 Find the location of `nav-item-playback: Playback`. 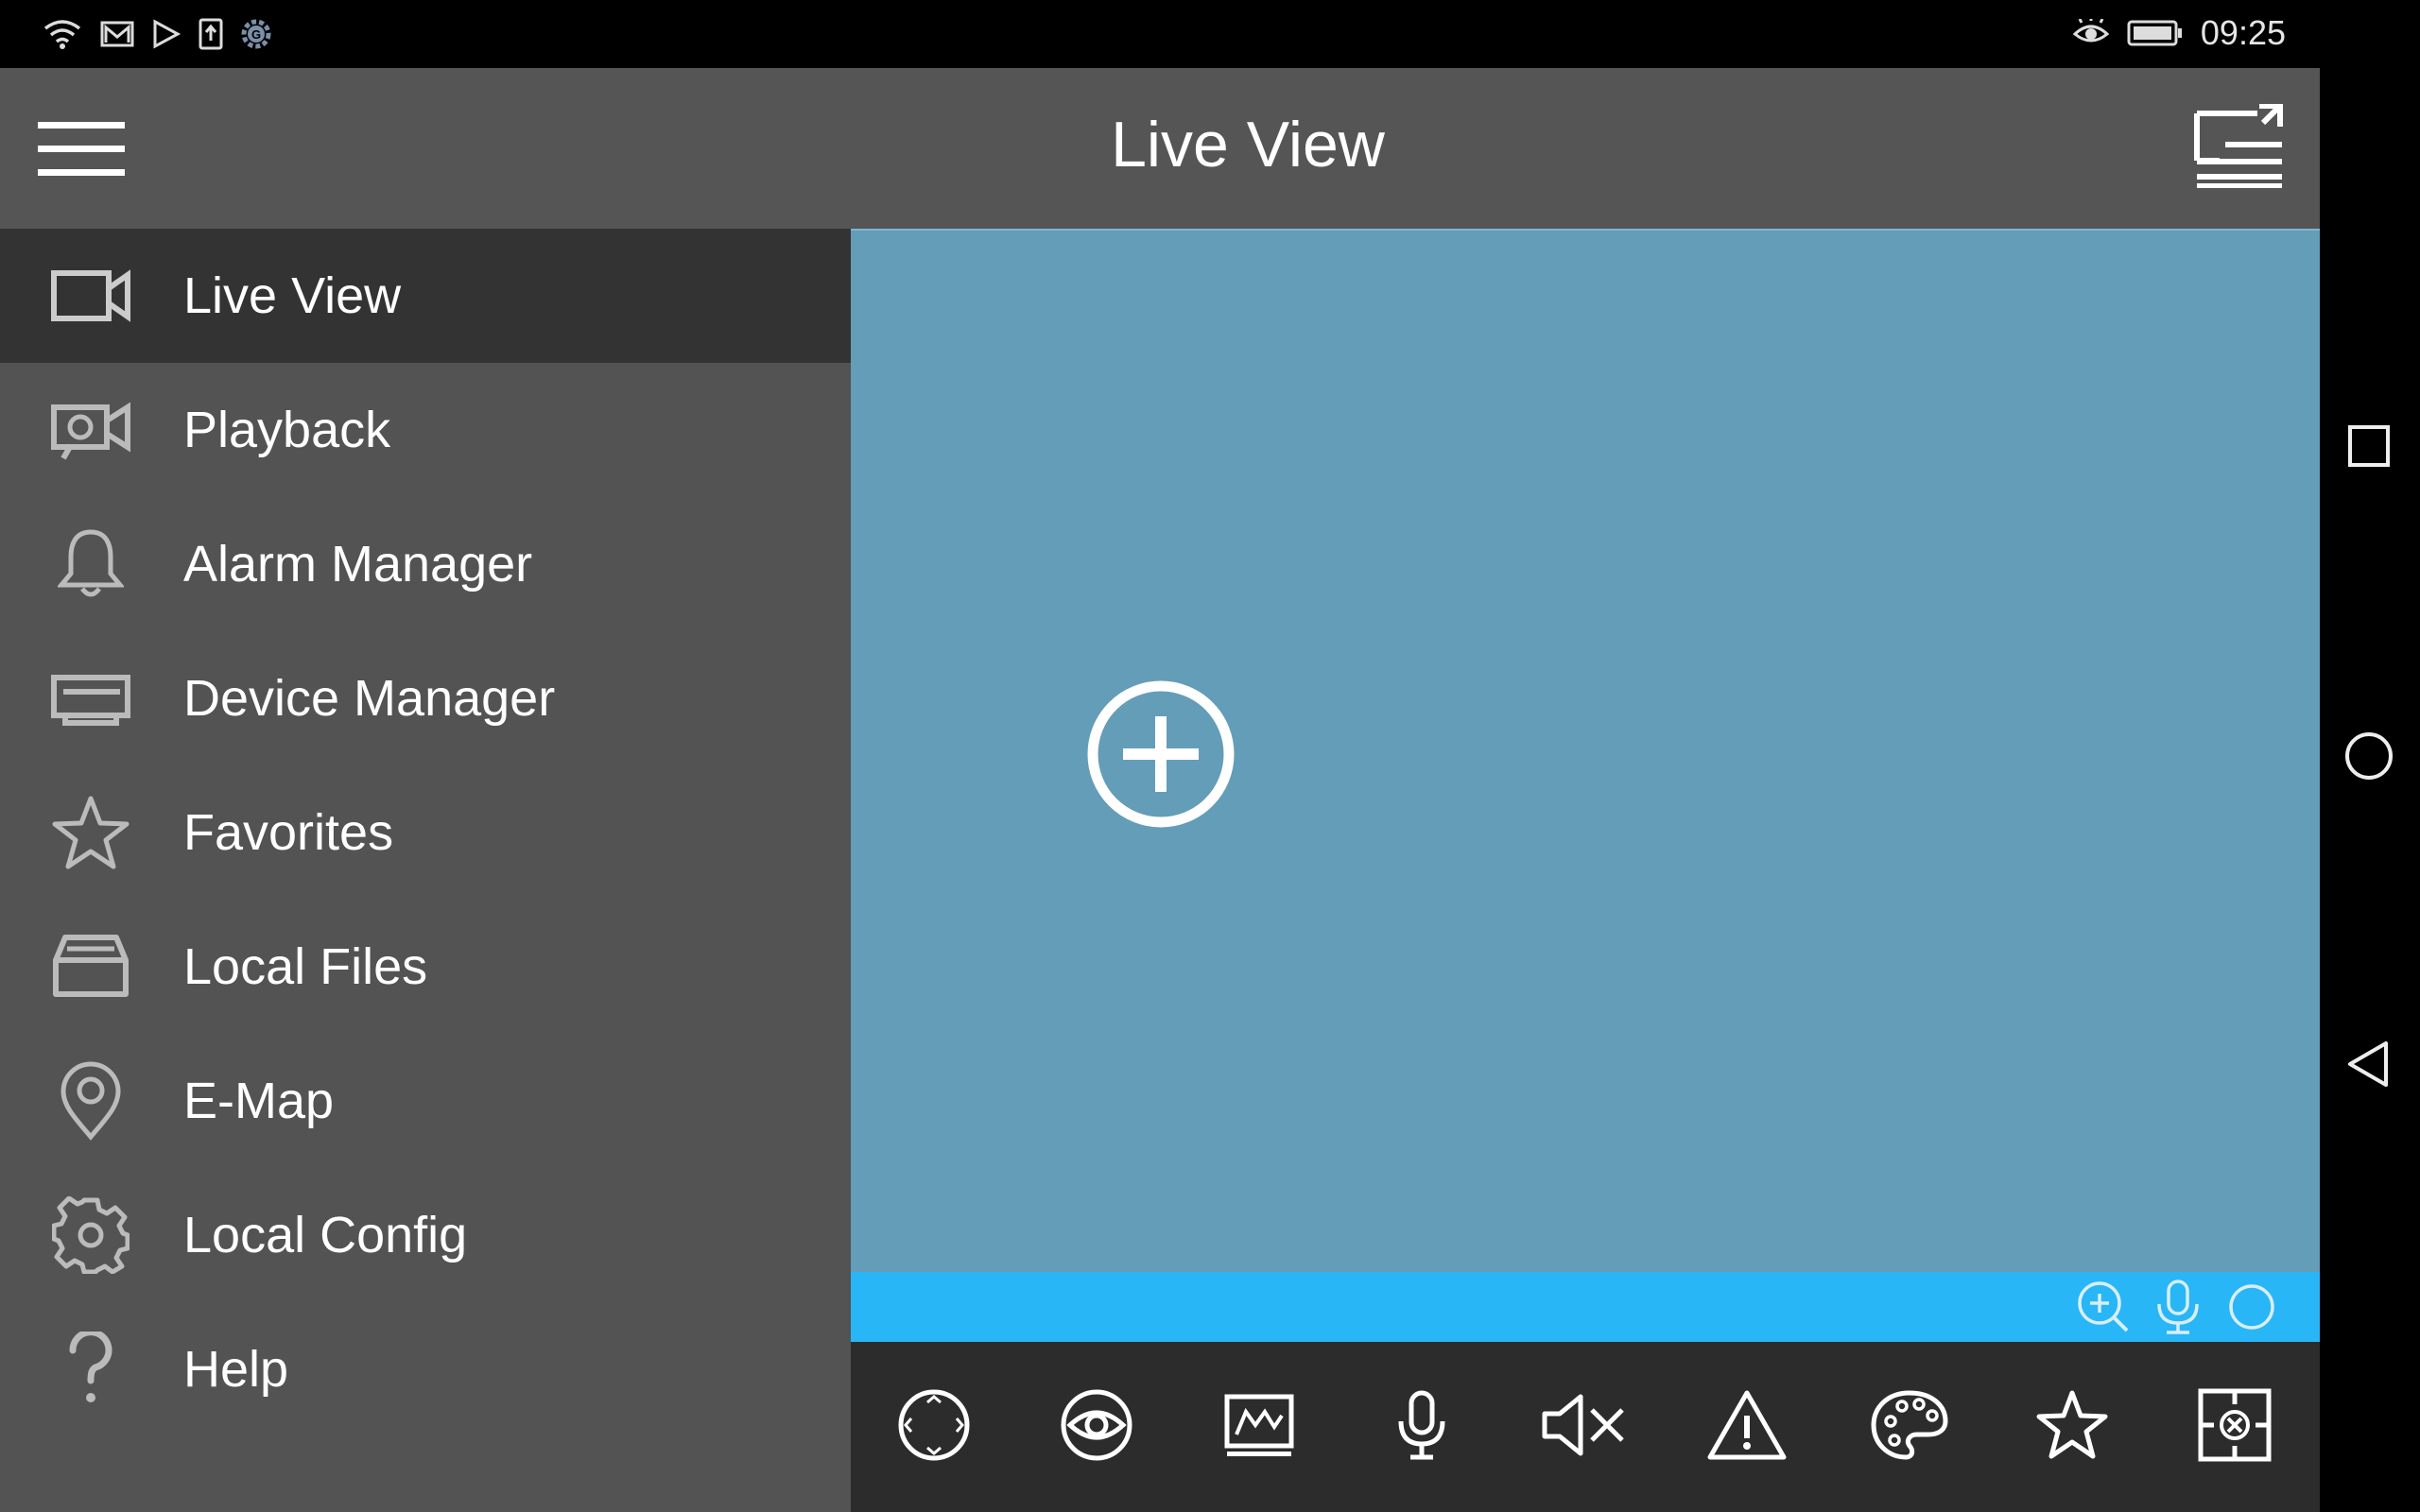

nav-item-playback: Playback is located at coordinates (425, 430).